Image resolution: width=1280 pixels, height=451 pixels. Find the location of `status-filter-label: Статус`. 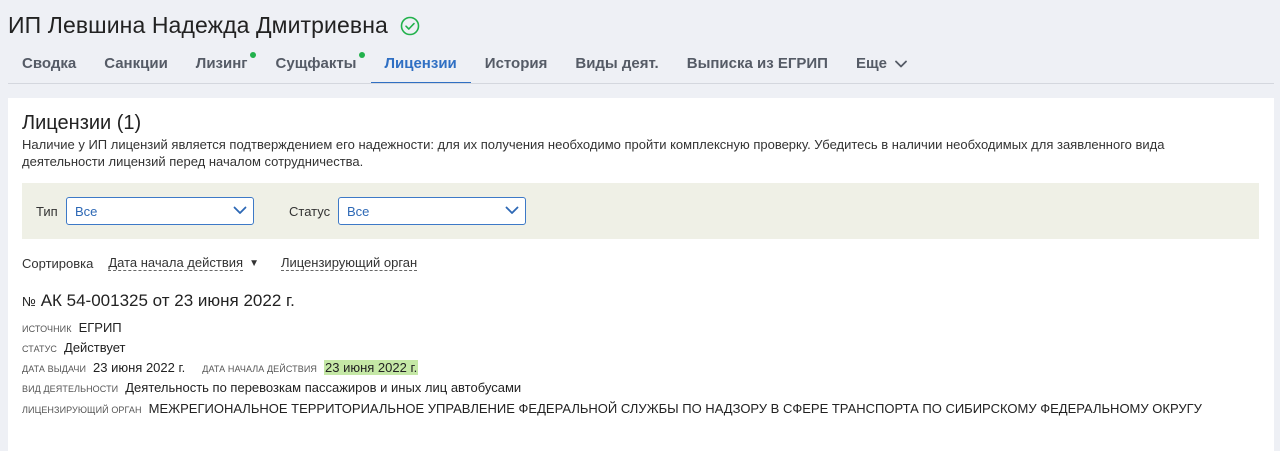

status-filter-label: Статус is located at coordinates (310, 211).